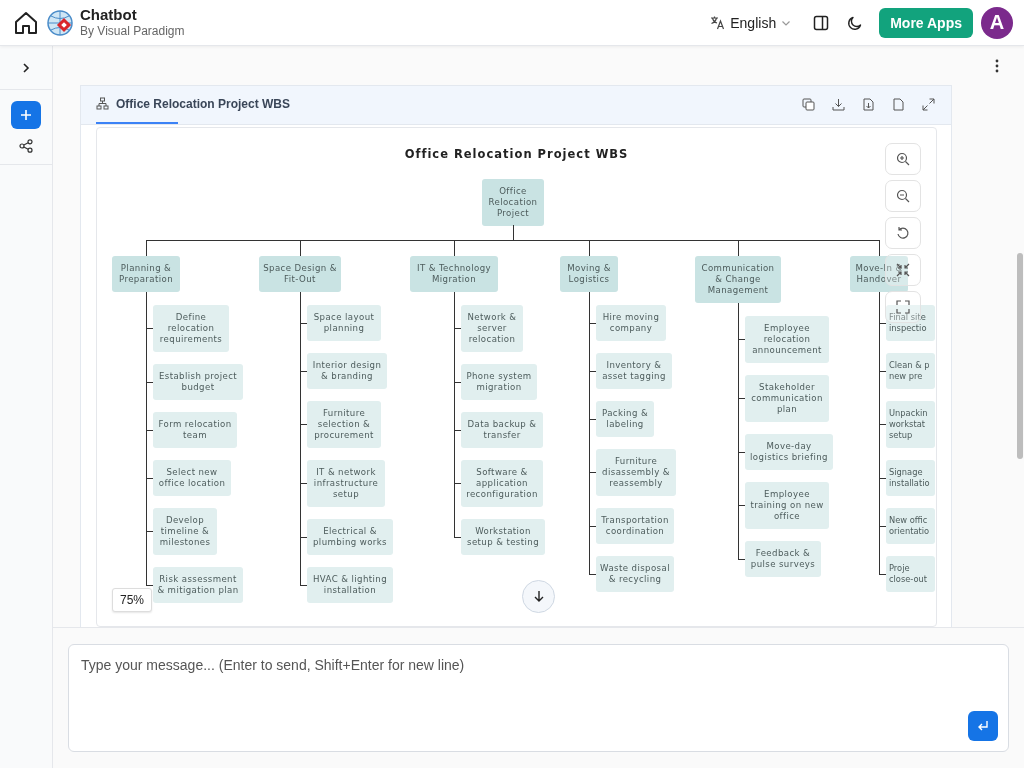 The height and width of the screenshot is (768, 1024). I want to click on task-node: Develop timeline & milestones, so click(185, 531).